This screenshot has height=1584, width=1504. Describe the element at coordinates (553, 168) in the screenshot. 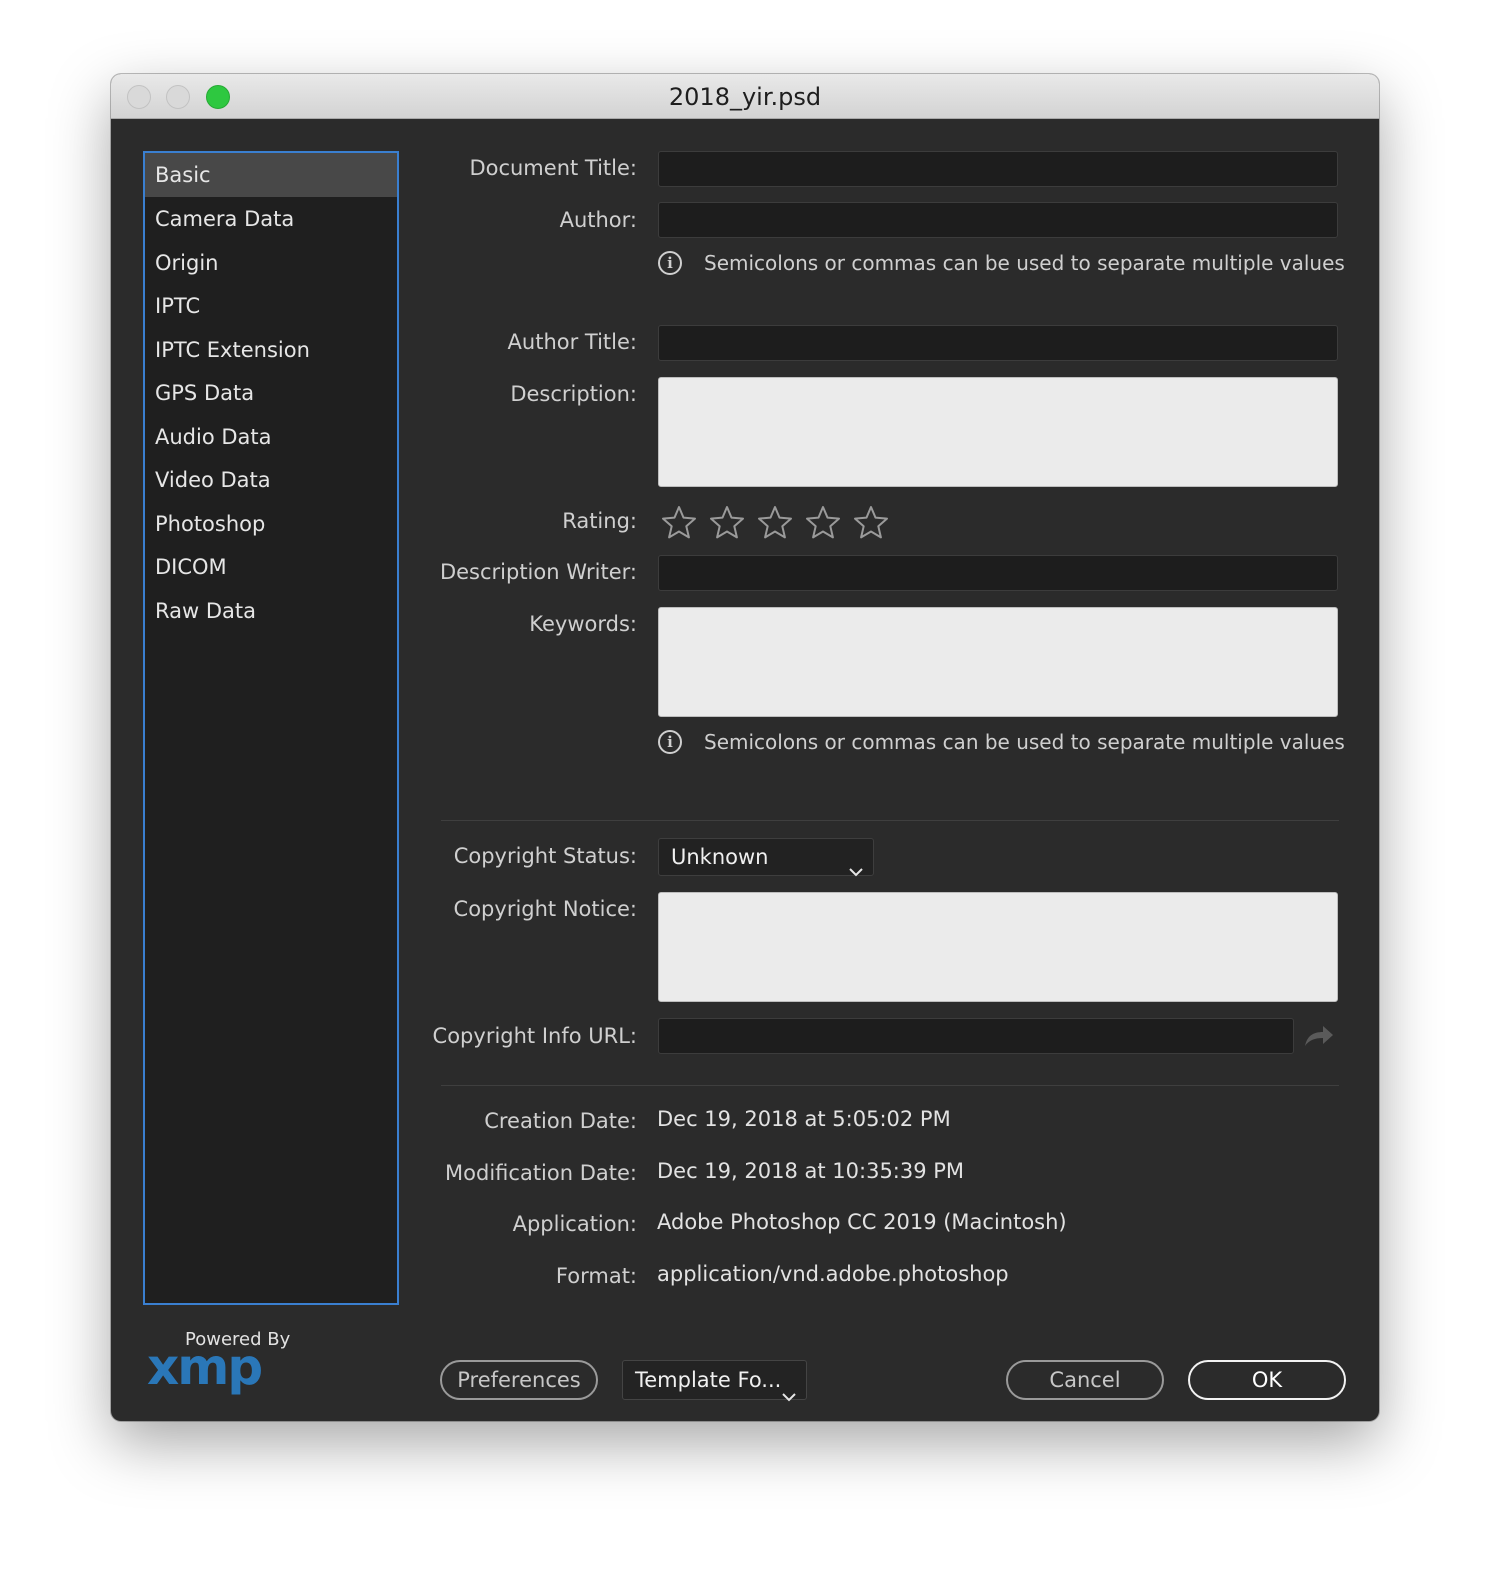

I see `document-title-label: Document Title:` at that location.